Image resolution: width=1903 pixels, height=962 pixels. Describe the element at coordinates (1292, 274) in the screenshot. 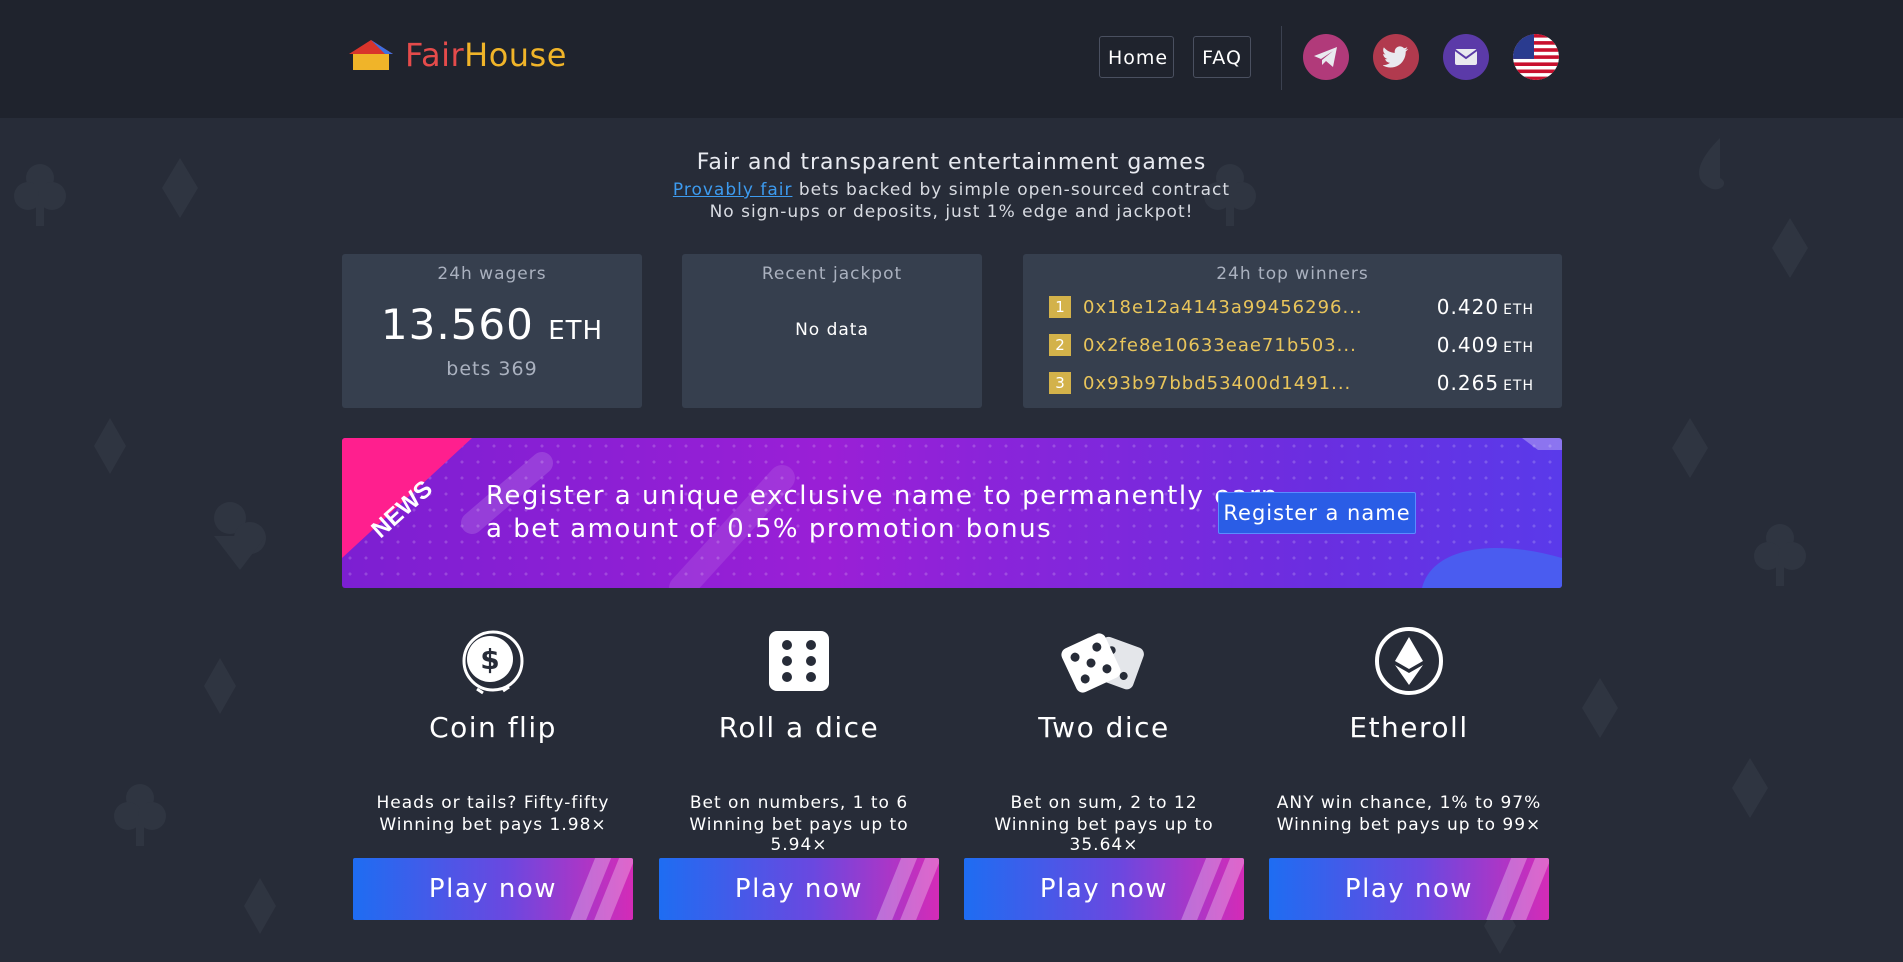

I see `top-winners-label: 24h top winners` at that location.